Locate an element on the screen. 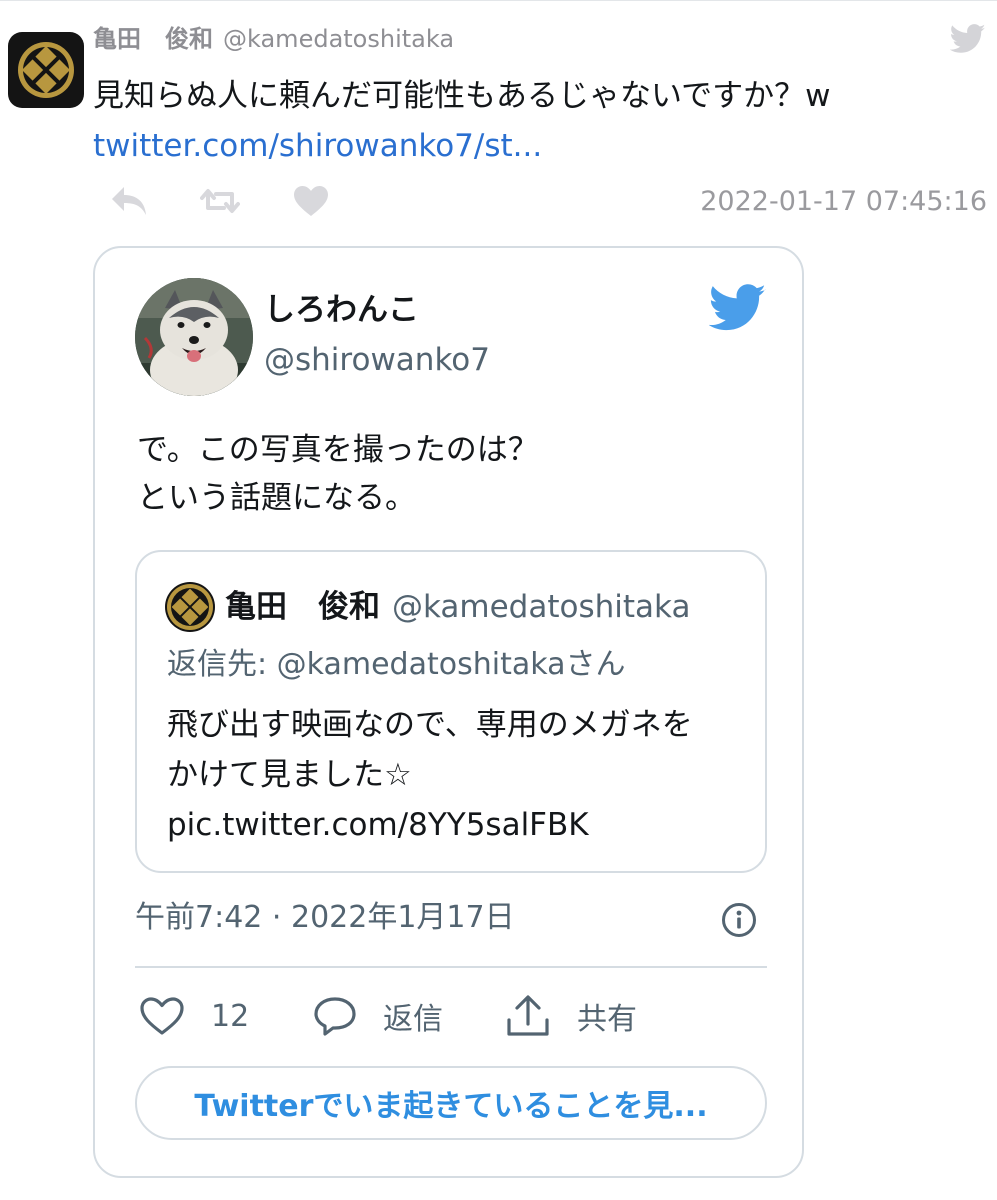  embed-author-handle: @shirowanko7 is located at coordinates (377, 360).